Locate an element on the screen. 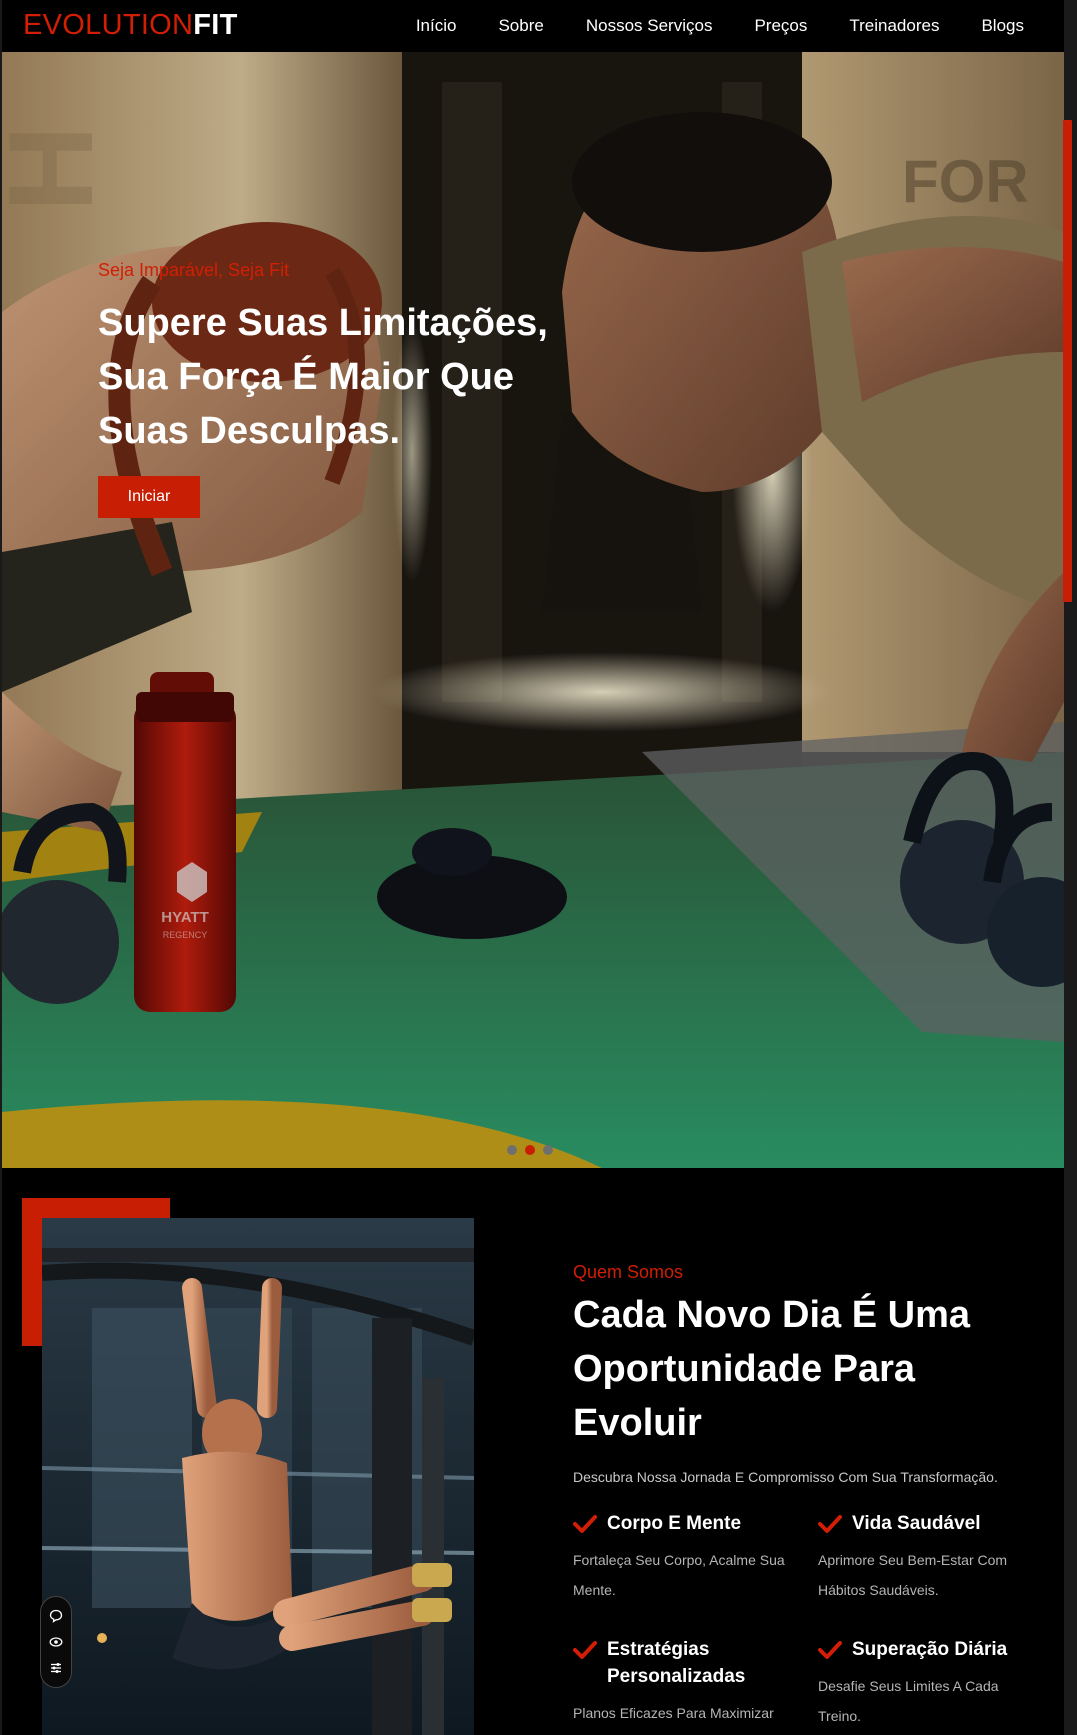  eye-icon is located at coordinates (56, 1642).